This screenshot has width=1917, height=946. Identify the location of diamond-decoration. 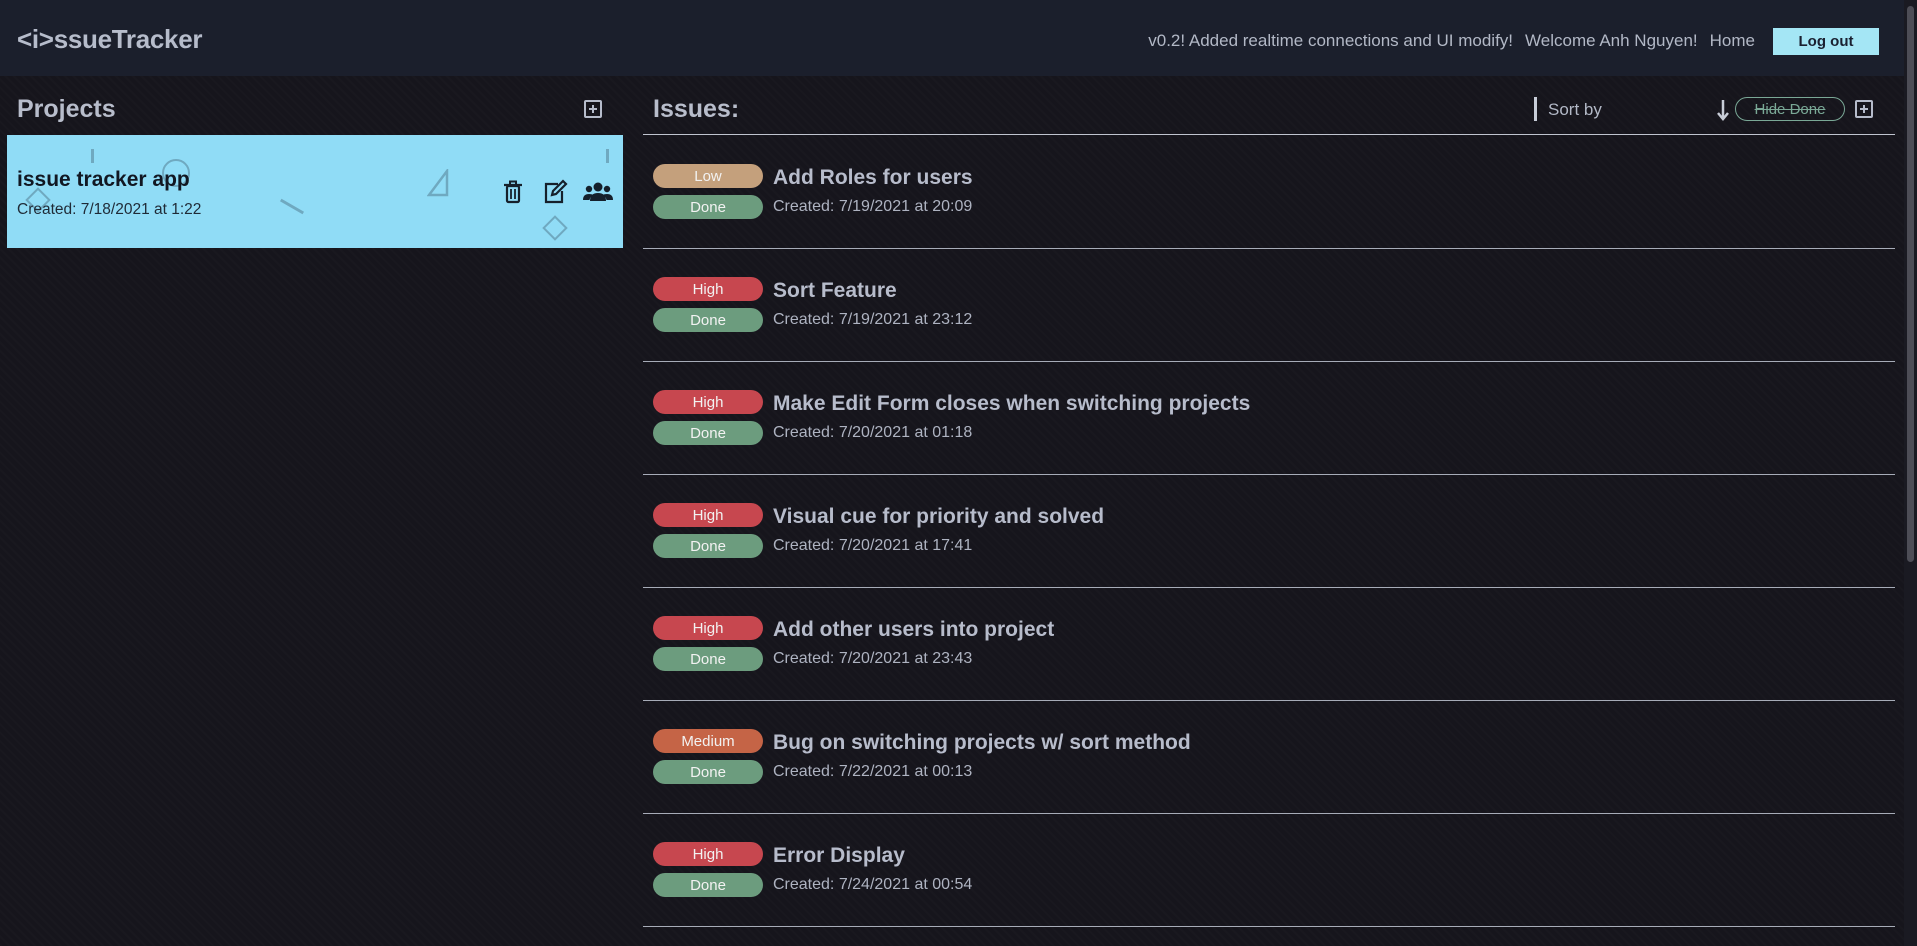
(555, 228).